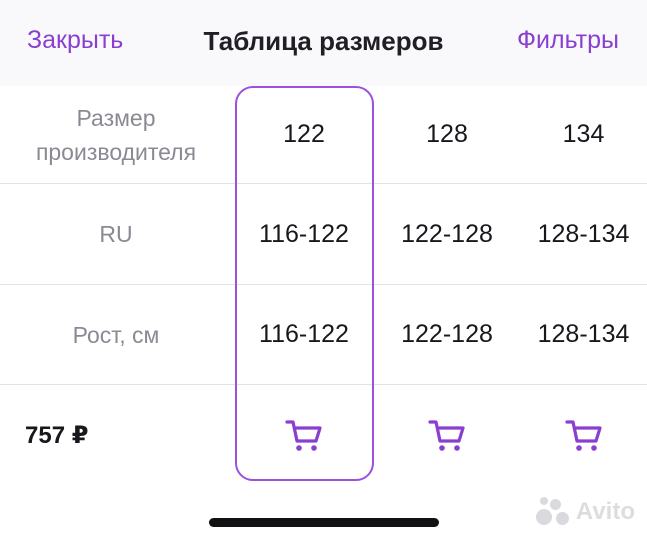  I want to click on home-indicator, so click(324, 522).